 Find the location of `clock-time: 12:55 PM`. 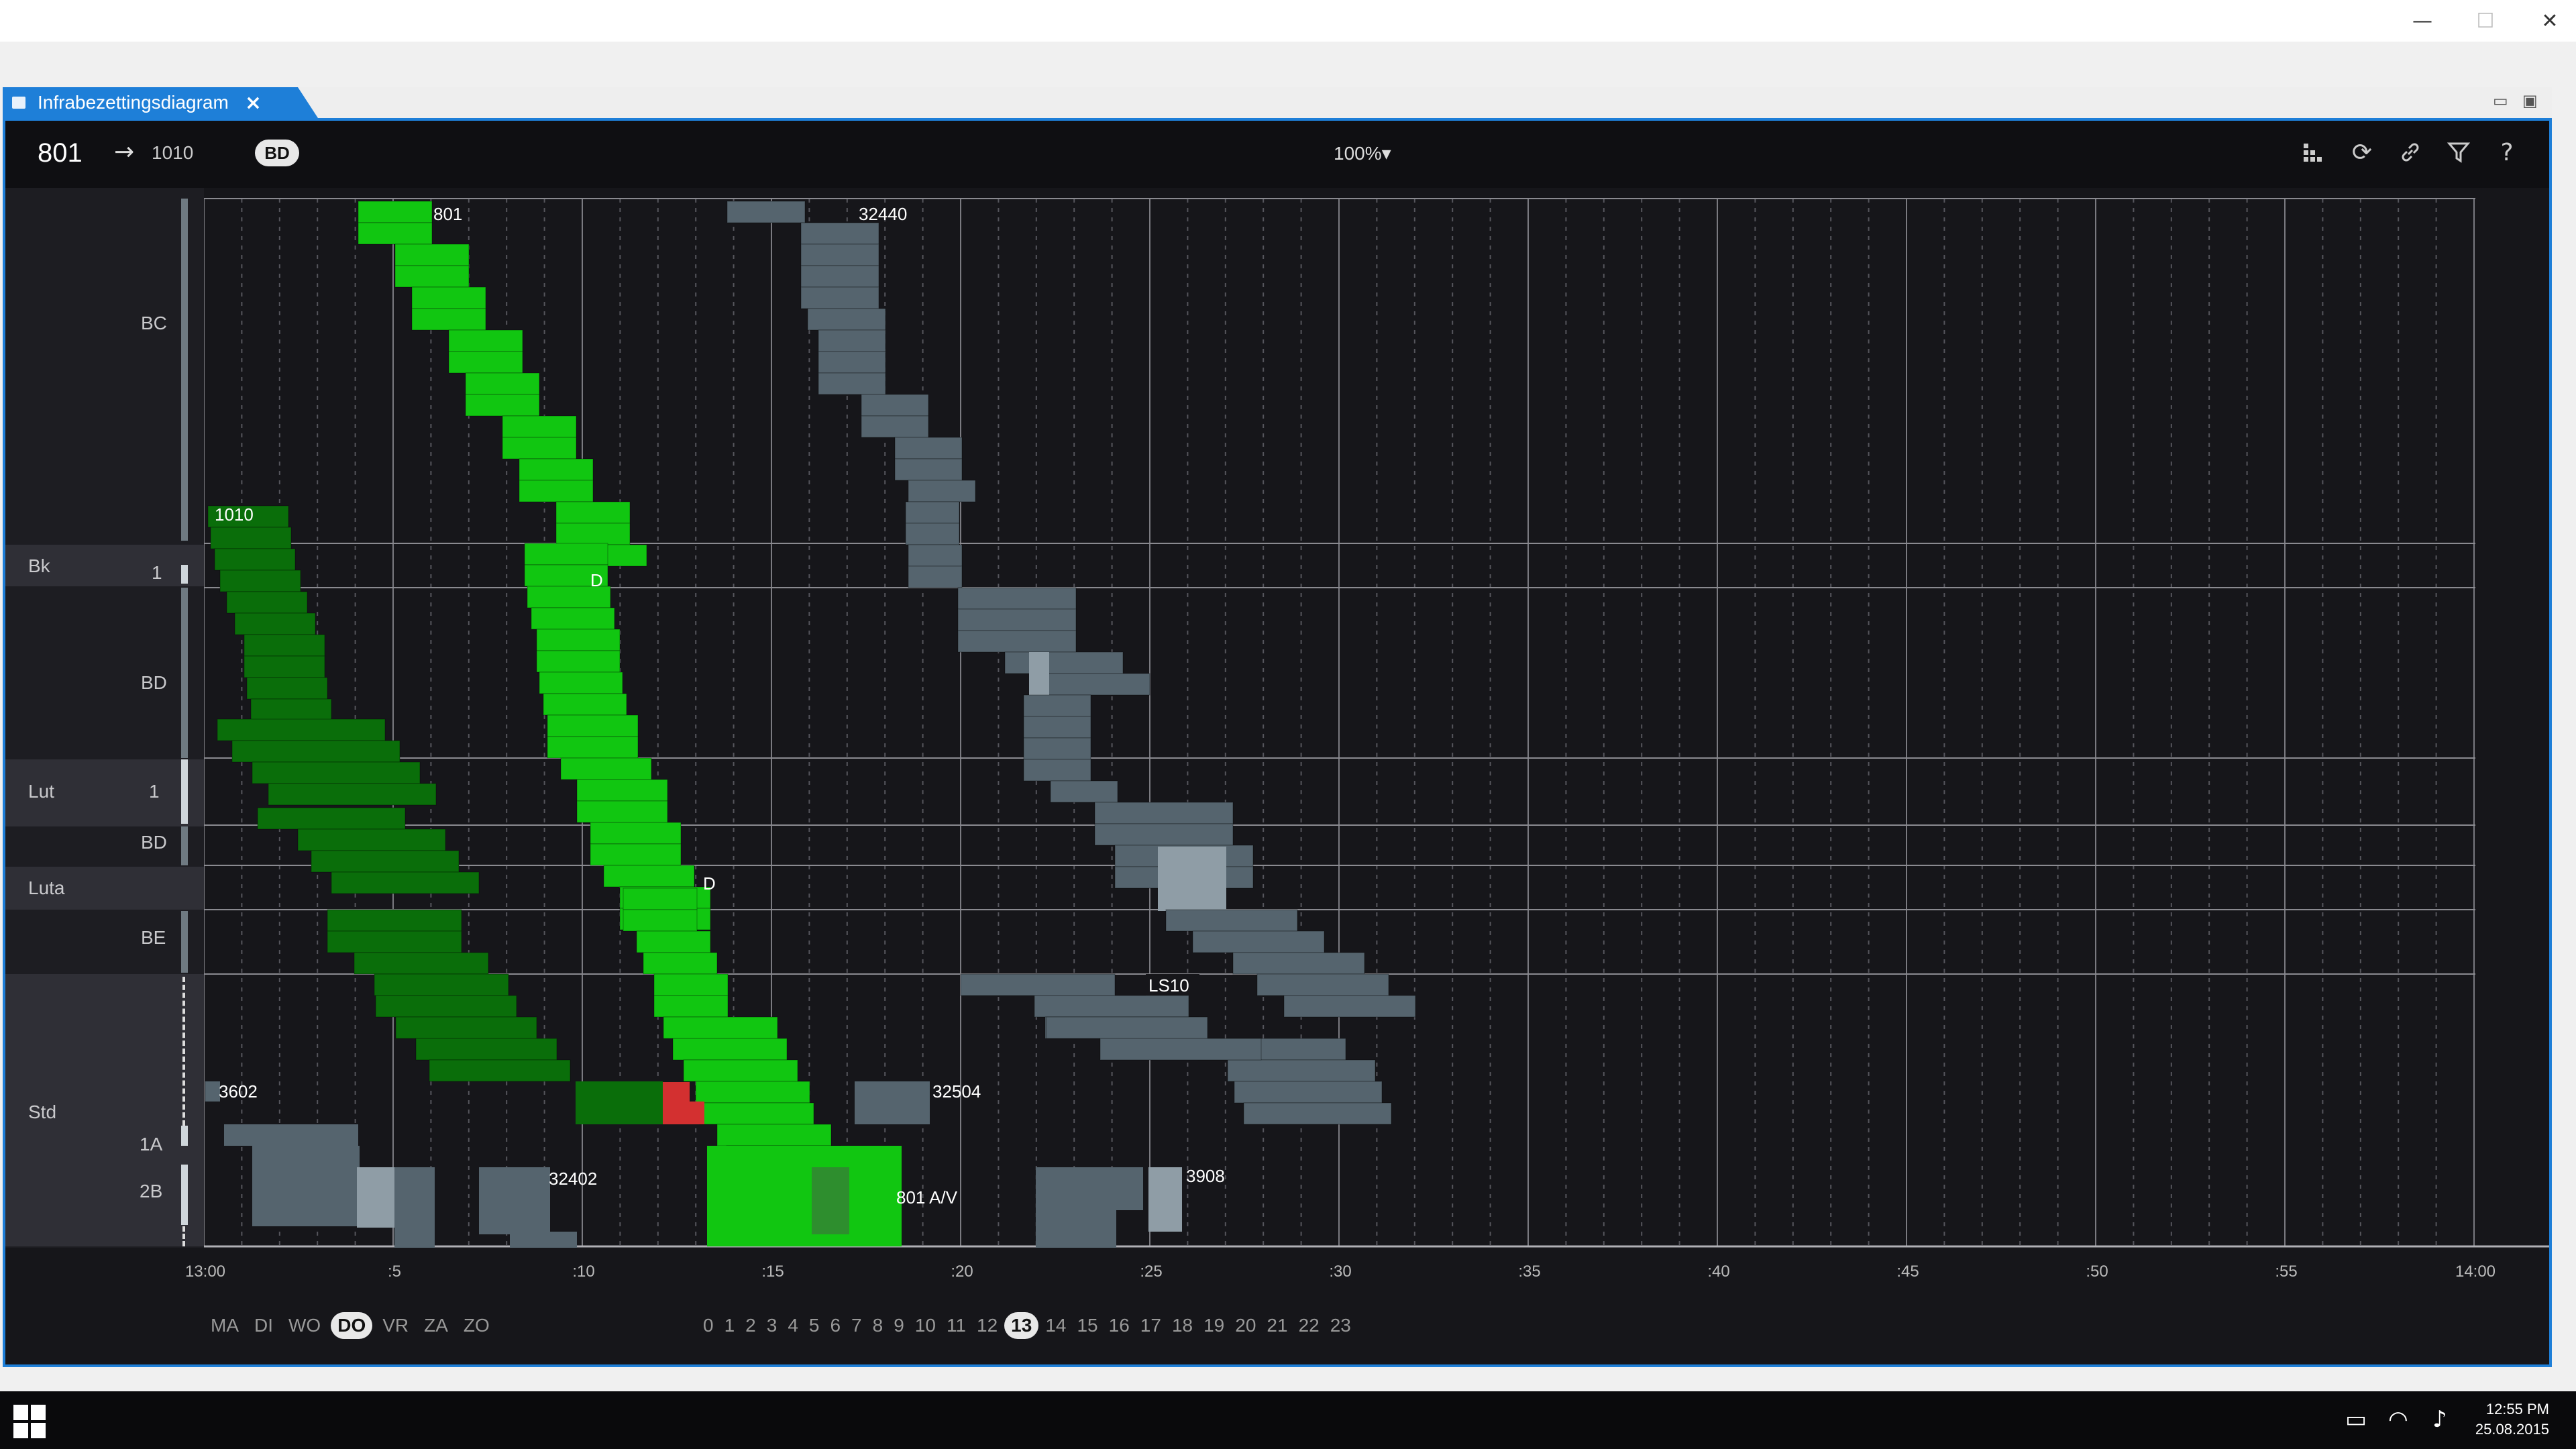

clock-time: 12:55 PM is located at coordinates (2517, 1409).